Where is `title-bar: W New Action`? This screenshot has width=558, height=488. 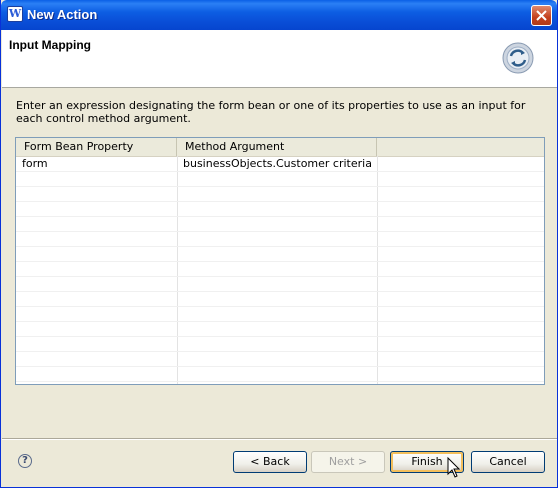
title-bar: W New Action is located at coordinates (279, 15).